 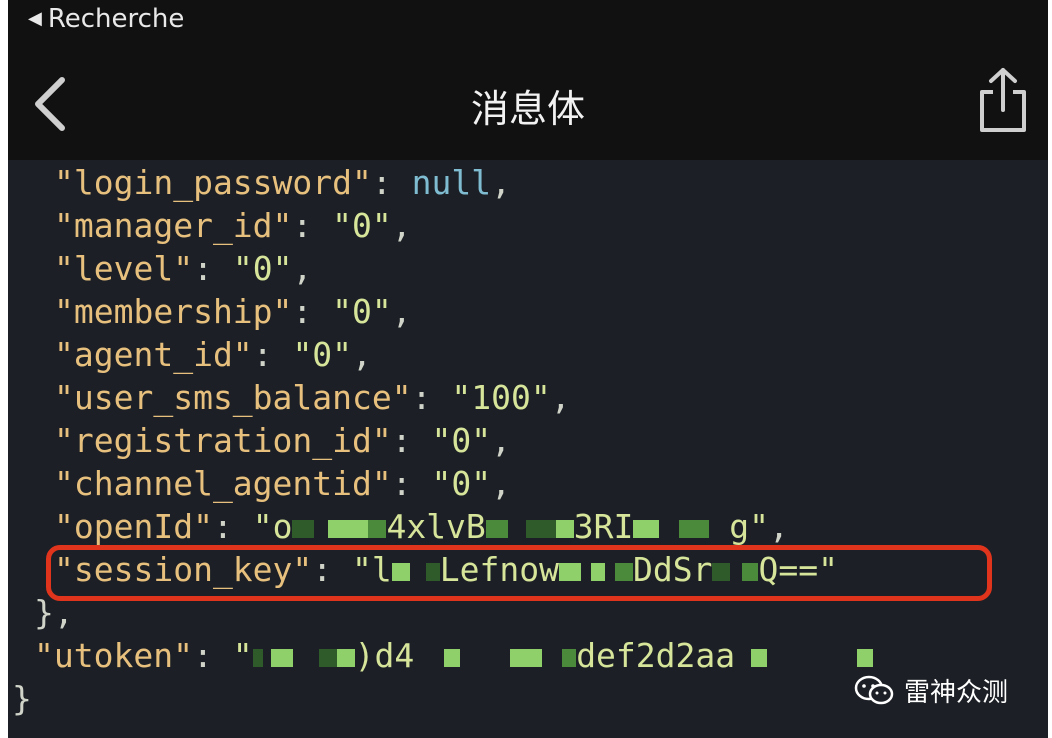 I want to click on json-value-part: 4xlvB, so click(x=436, y=526).